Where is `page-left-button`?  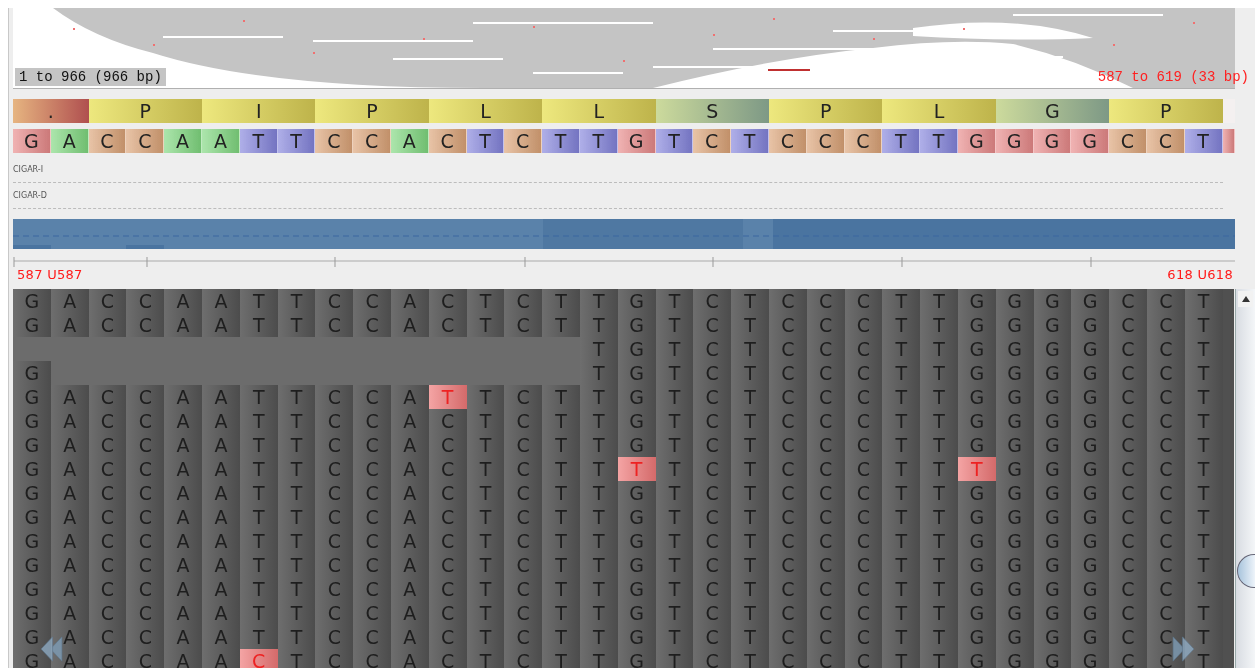
page-left-button is located at coordinates (51, 649).